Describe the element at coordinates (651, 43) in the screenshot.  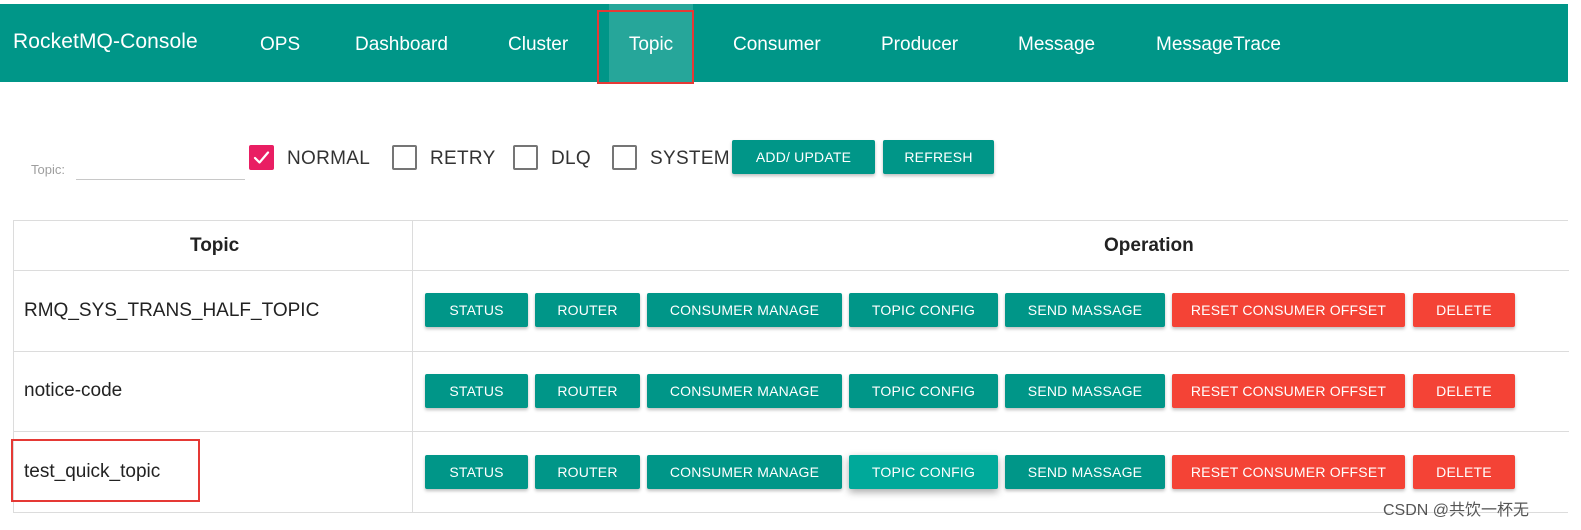
I see `nav-topic: Topic` at that location.